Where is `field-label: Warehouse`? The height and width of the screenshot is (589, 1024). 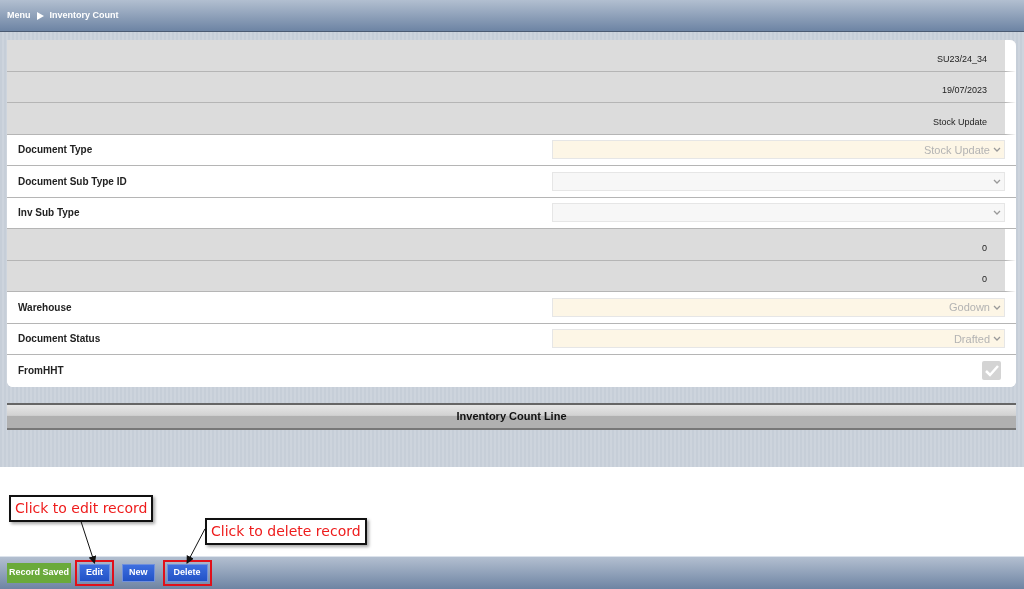
field-label: Warehouse is located at coordinates (45, 307).